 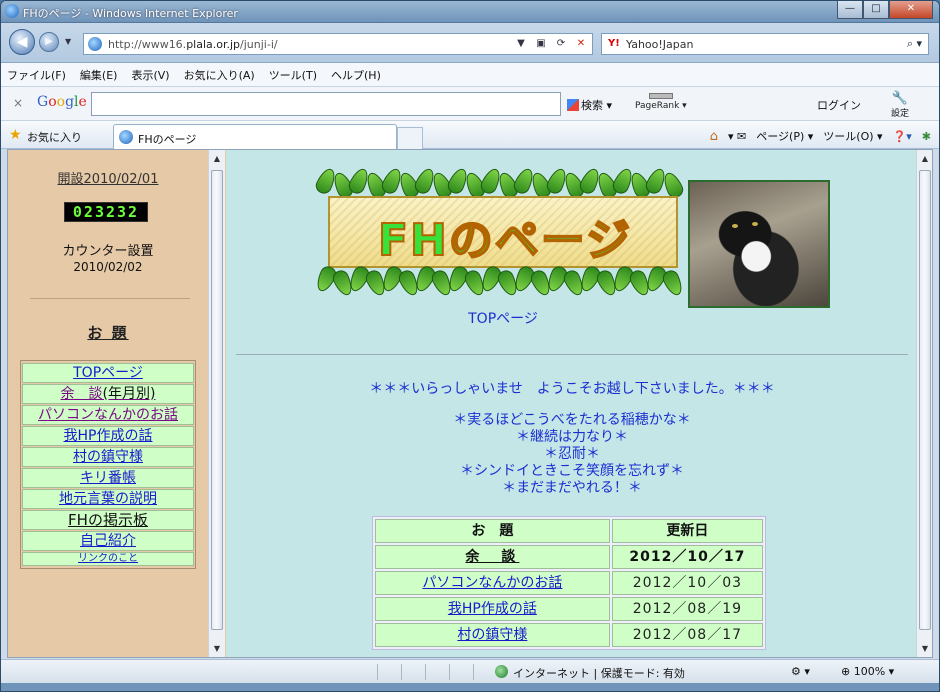 I want to click on tools-menu: ツール(O) ▾, so click(x=852, y=136).